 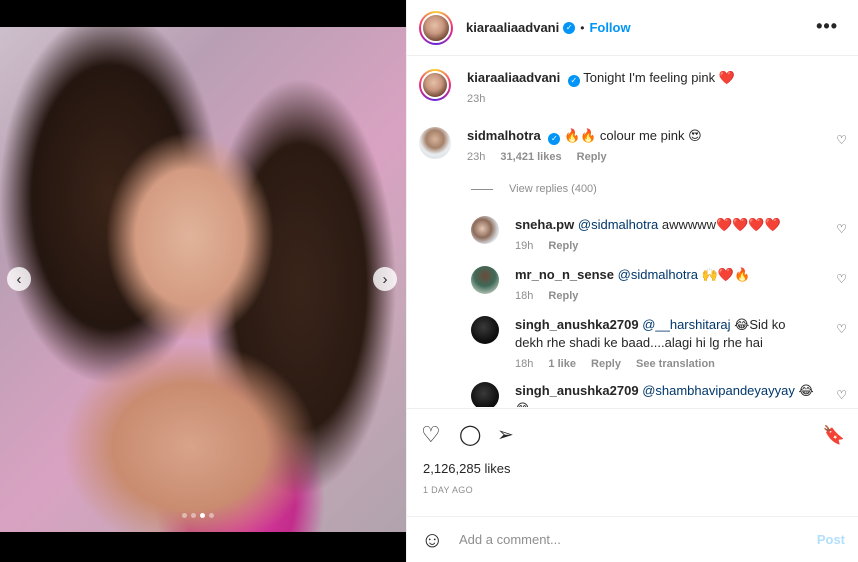 I want to click on chevron-right-icon: ›, so click(x=385, y=279).